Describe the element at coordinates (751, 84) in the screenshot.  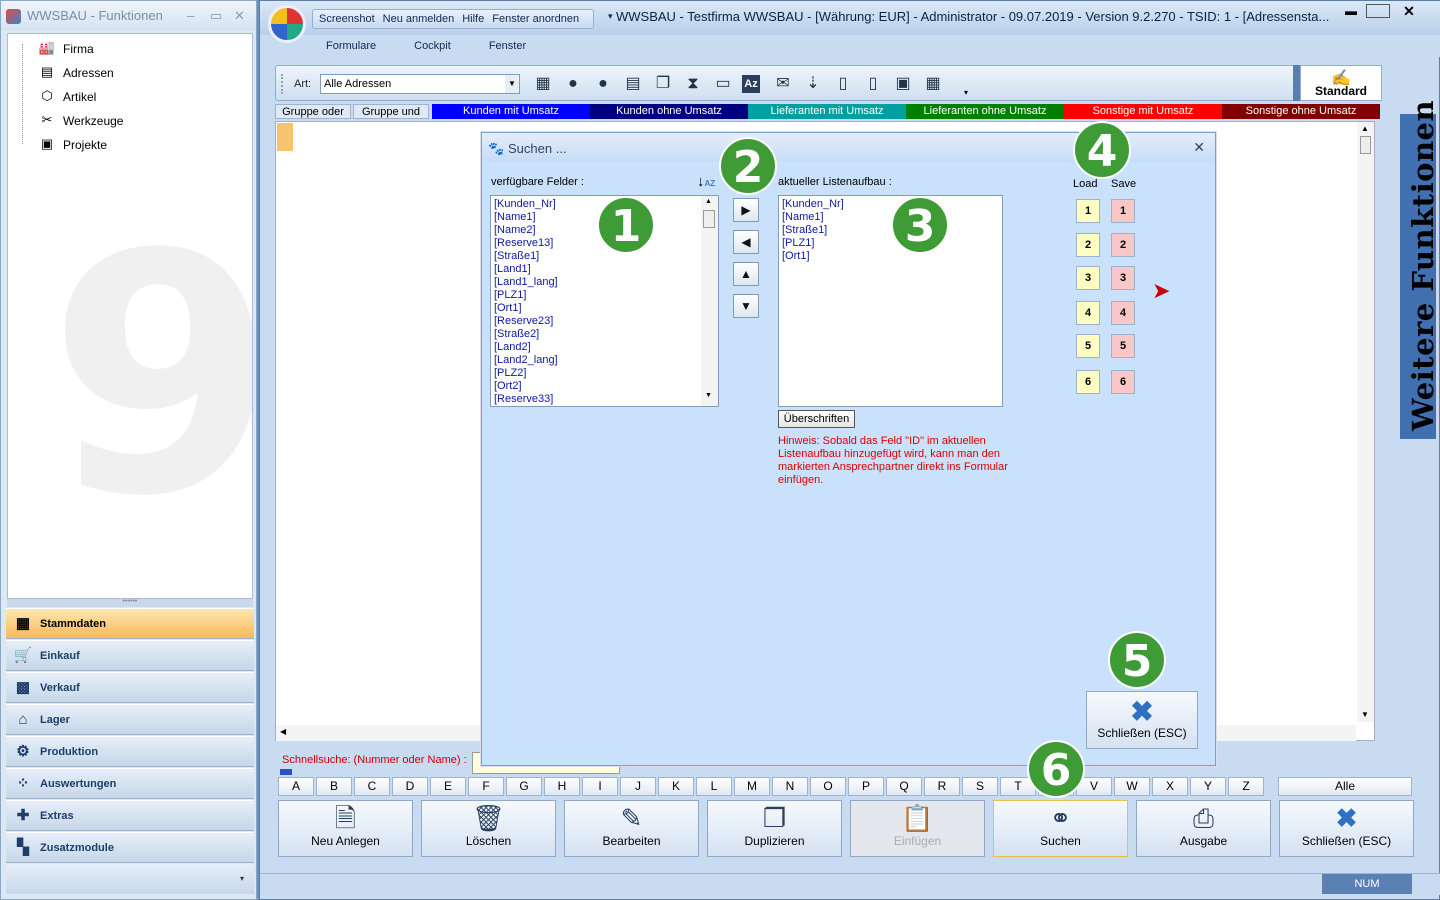
I see `sort-az-icon: Az` at that location.